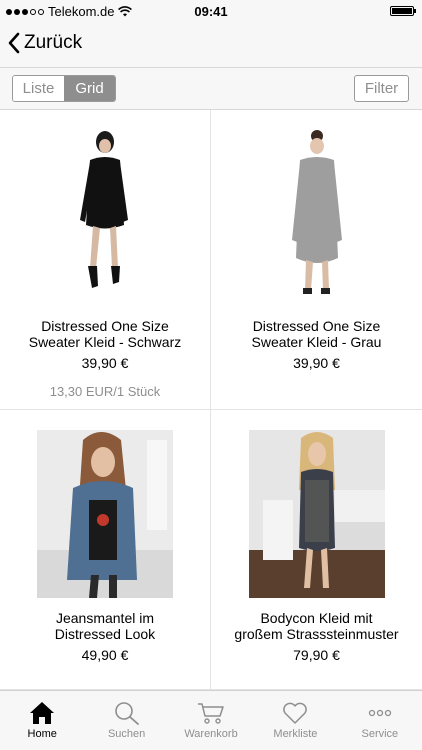  I want to click on more-icon, so click(379, 713).